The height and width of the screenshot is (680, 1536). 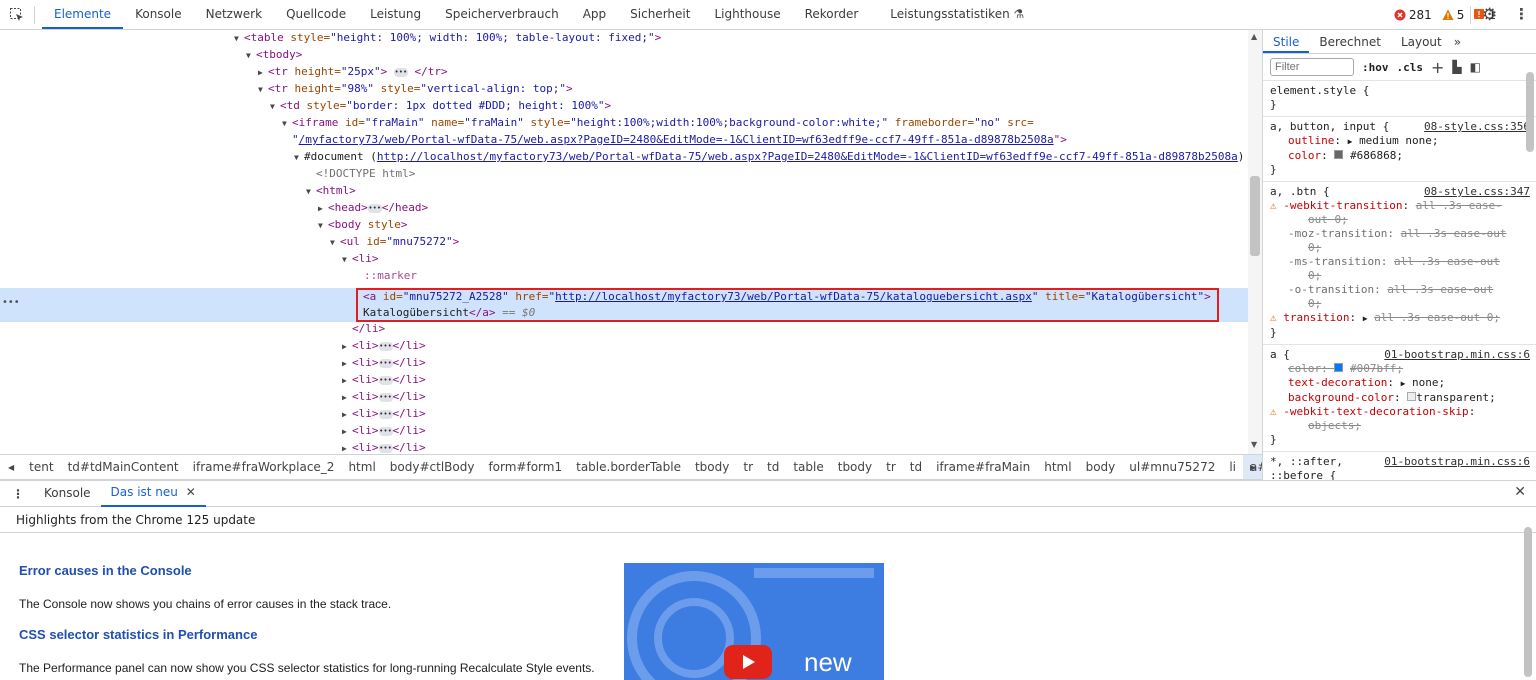 I want to click on tab-lighthouse: Lighthouse, so click(x=747, y=14).